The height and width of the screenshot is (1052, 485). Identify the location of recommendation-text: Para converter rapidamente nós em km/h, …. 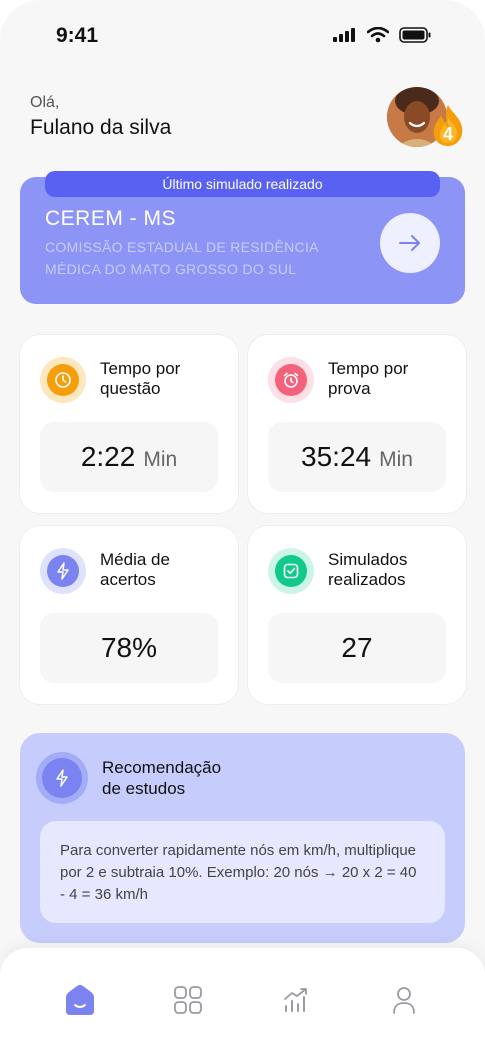
(242, 872).